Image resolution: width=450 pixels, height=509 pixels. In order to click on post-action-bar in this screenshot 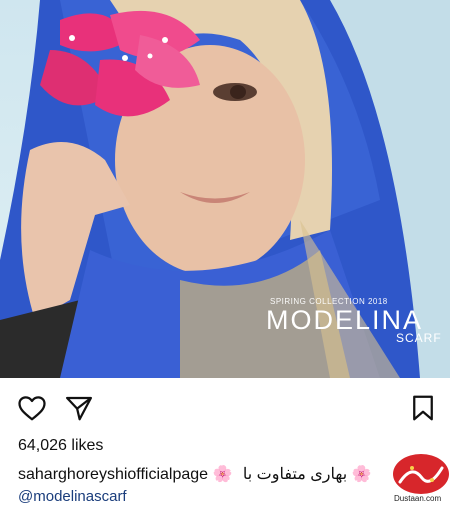, I will do `click(225, 406)`.